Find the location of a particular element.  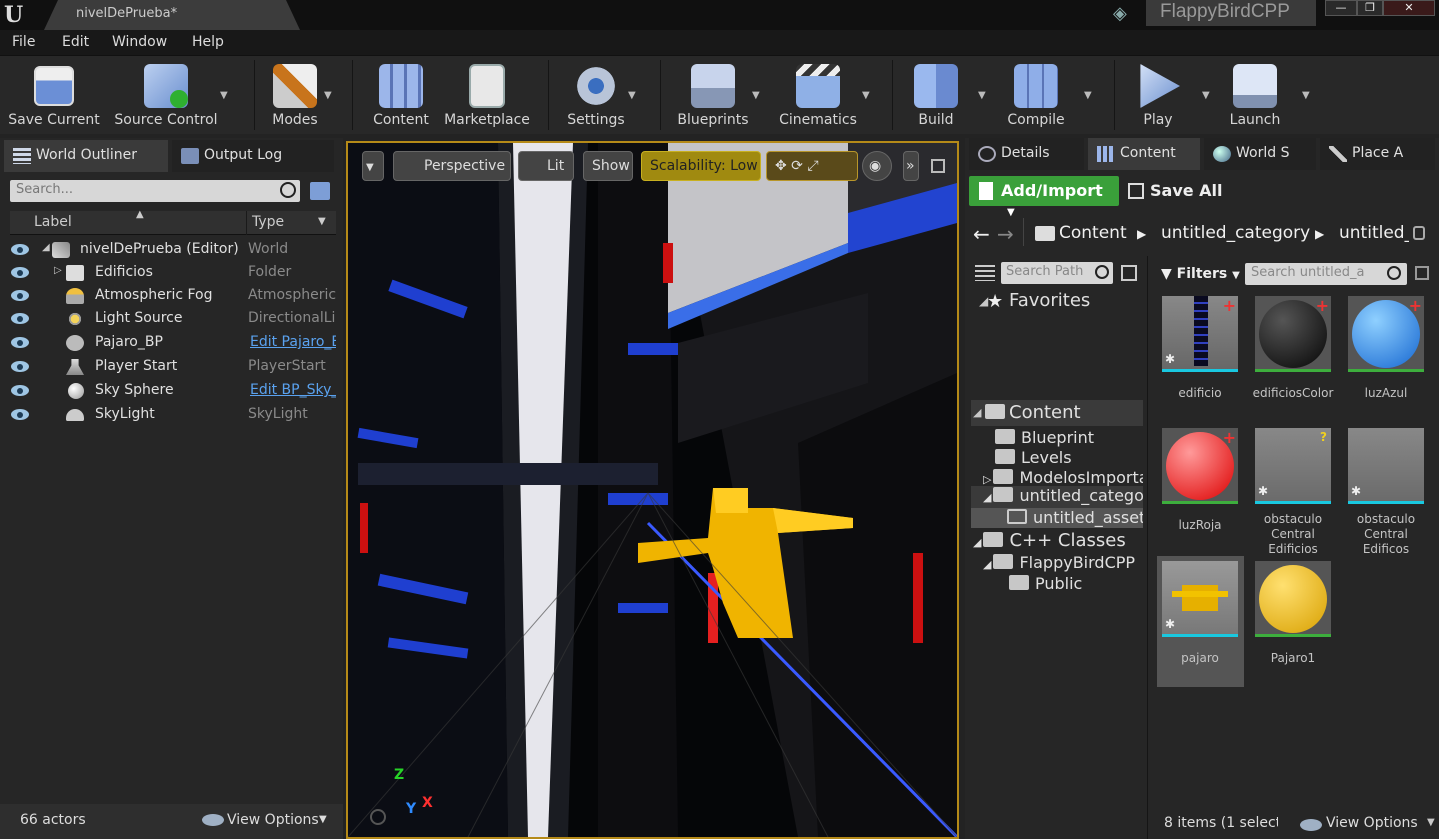

column-label: Label is located at coordinates (53, 222).